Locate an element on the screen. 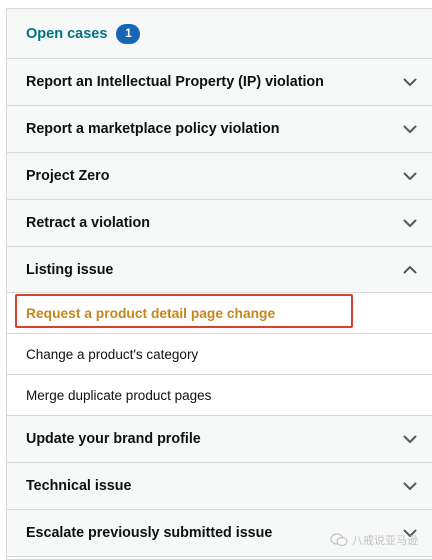 Image resolution: width=432 pixels, height=560 pixels. accordion-label: Report a marketplace policy violation is located at coordinates (153, 129).